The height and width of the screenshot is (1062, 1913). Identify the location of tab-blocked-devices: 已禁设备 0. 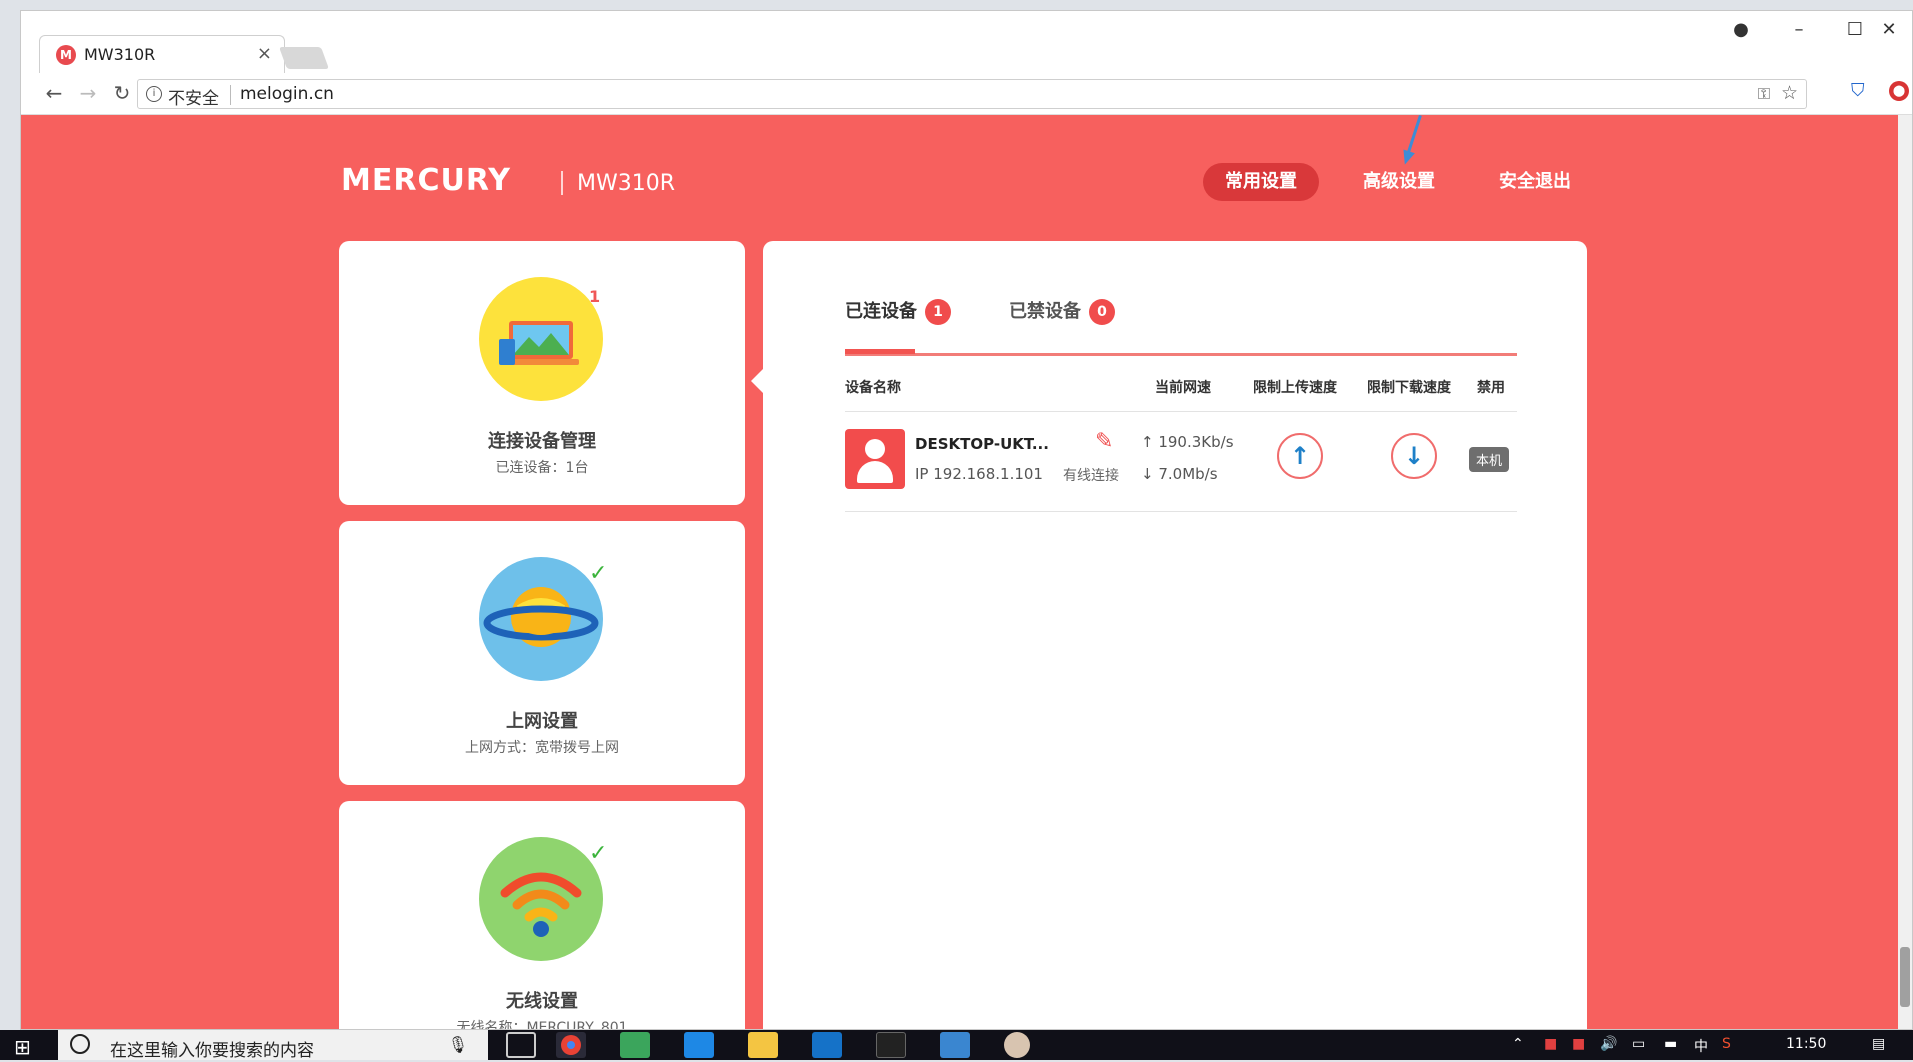
(1062, 311).